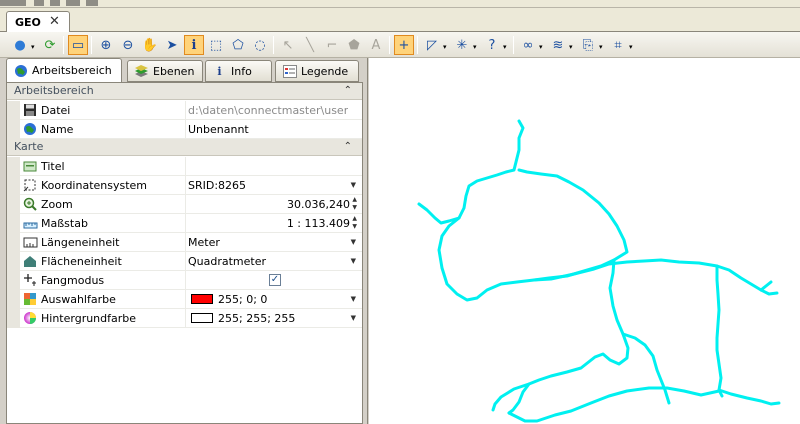  What do you see at coordinates (73, 280) in the screenshot?
I see `property-name: Fangmodus` at bounding box center [73, 280].